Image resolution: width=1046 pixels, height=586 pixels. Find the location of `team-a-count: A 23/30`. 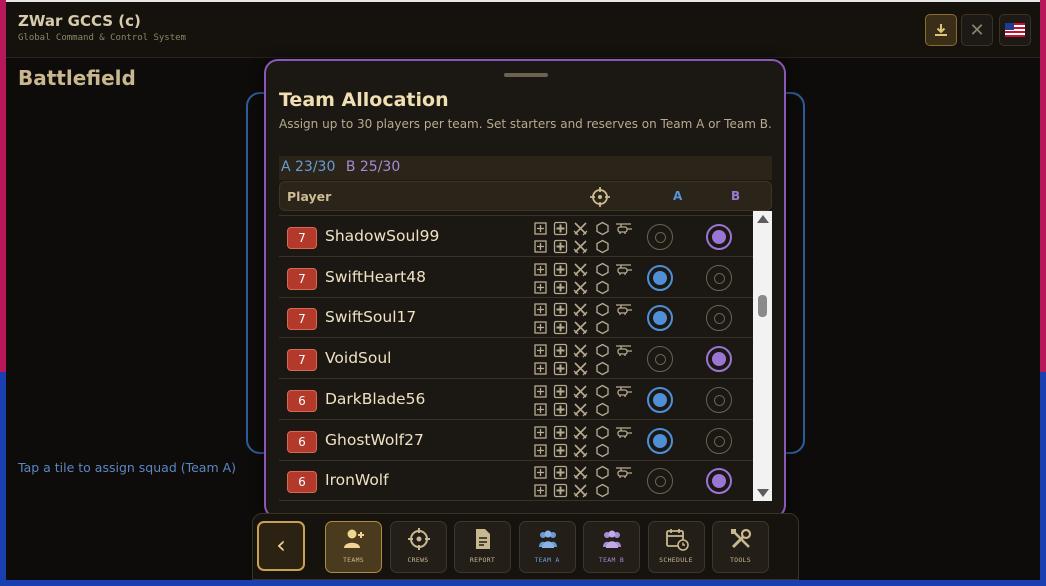

team-a-count: A 23/30 is located at coordinates (308, 167).